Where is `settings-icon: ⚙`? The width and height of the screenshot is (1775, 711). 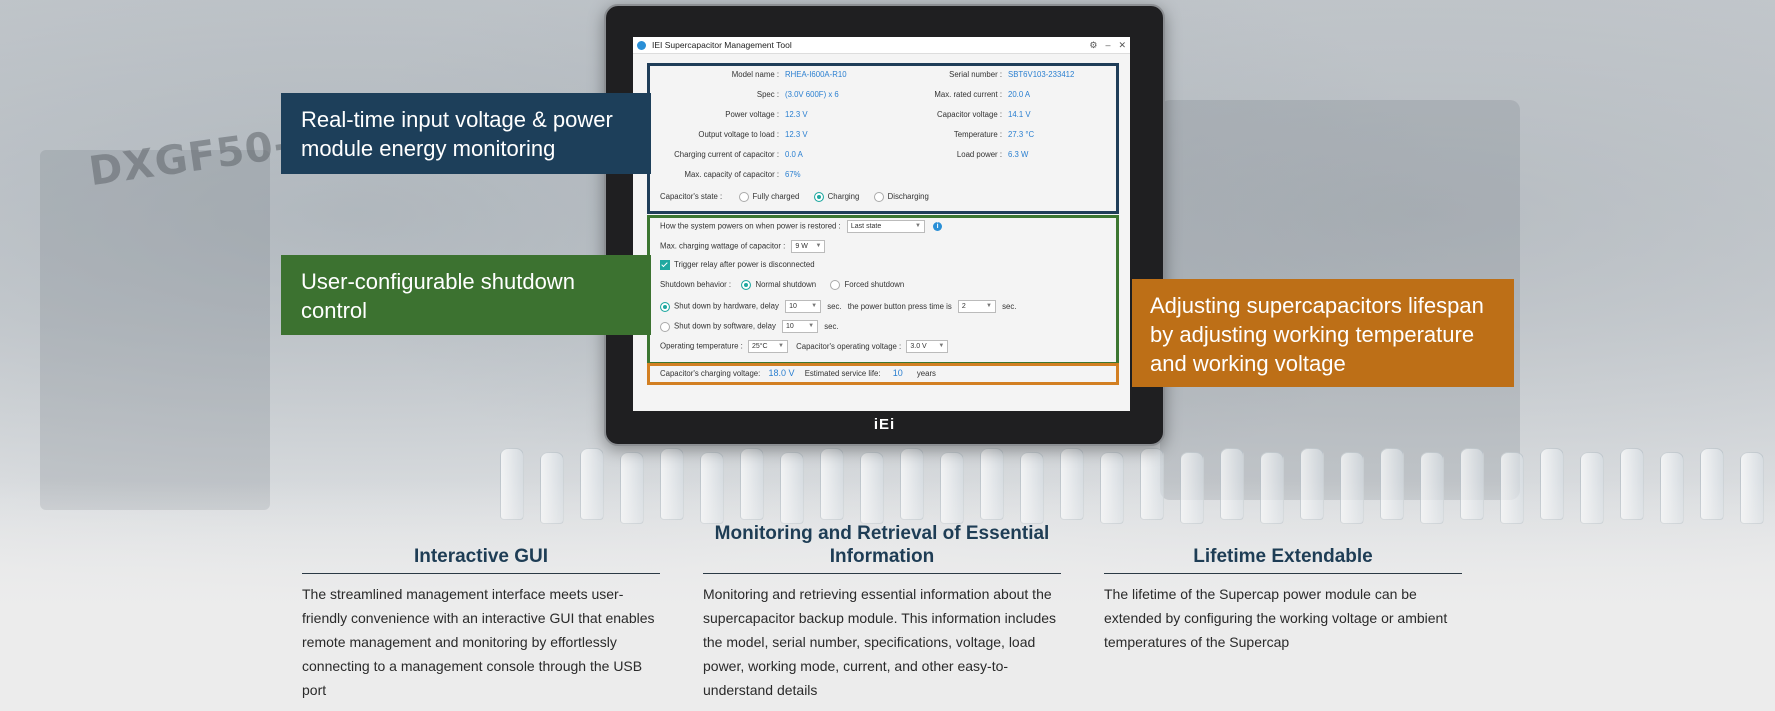
settings-icon: ⚙ is located at coordinates (1093, 45).